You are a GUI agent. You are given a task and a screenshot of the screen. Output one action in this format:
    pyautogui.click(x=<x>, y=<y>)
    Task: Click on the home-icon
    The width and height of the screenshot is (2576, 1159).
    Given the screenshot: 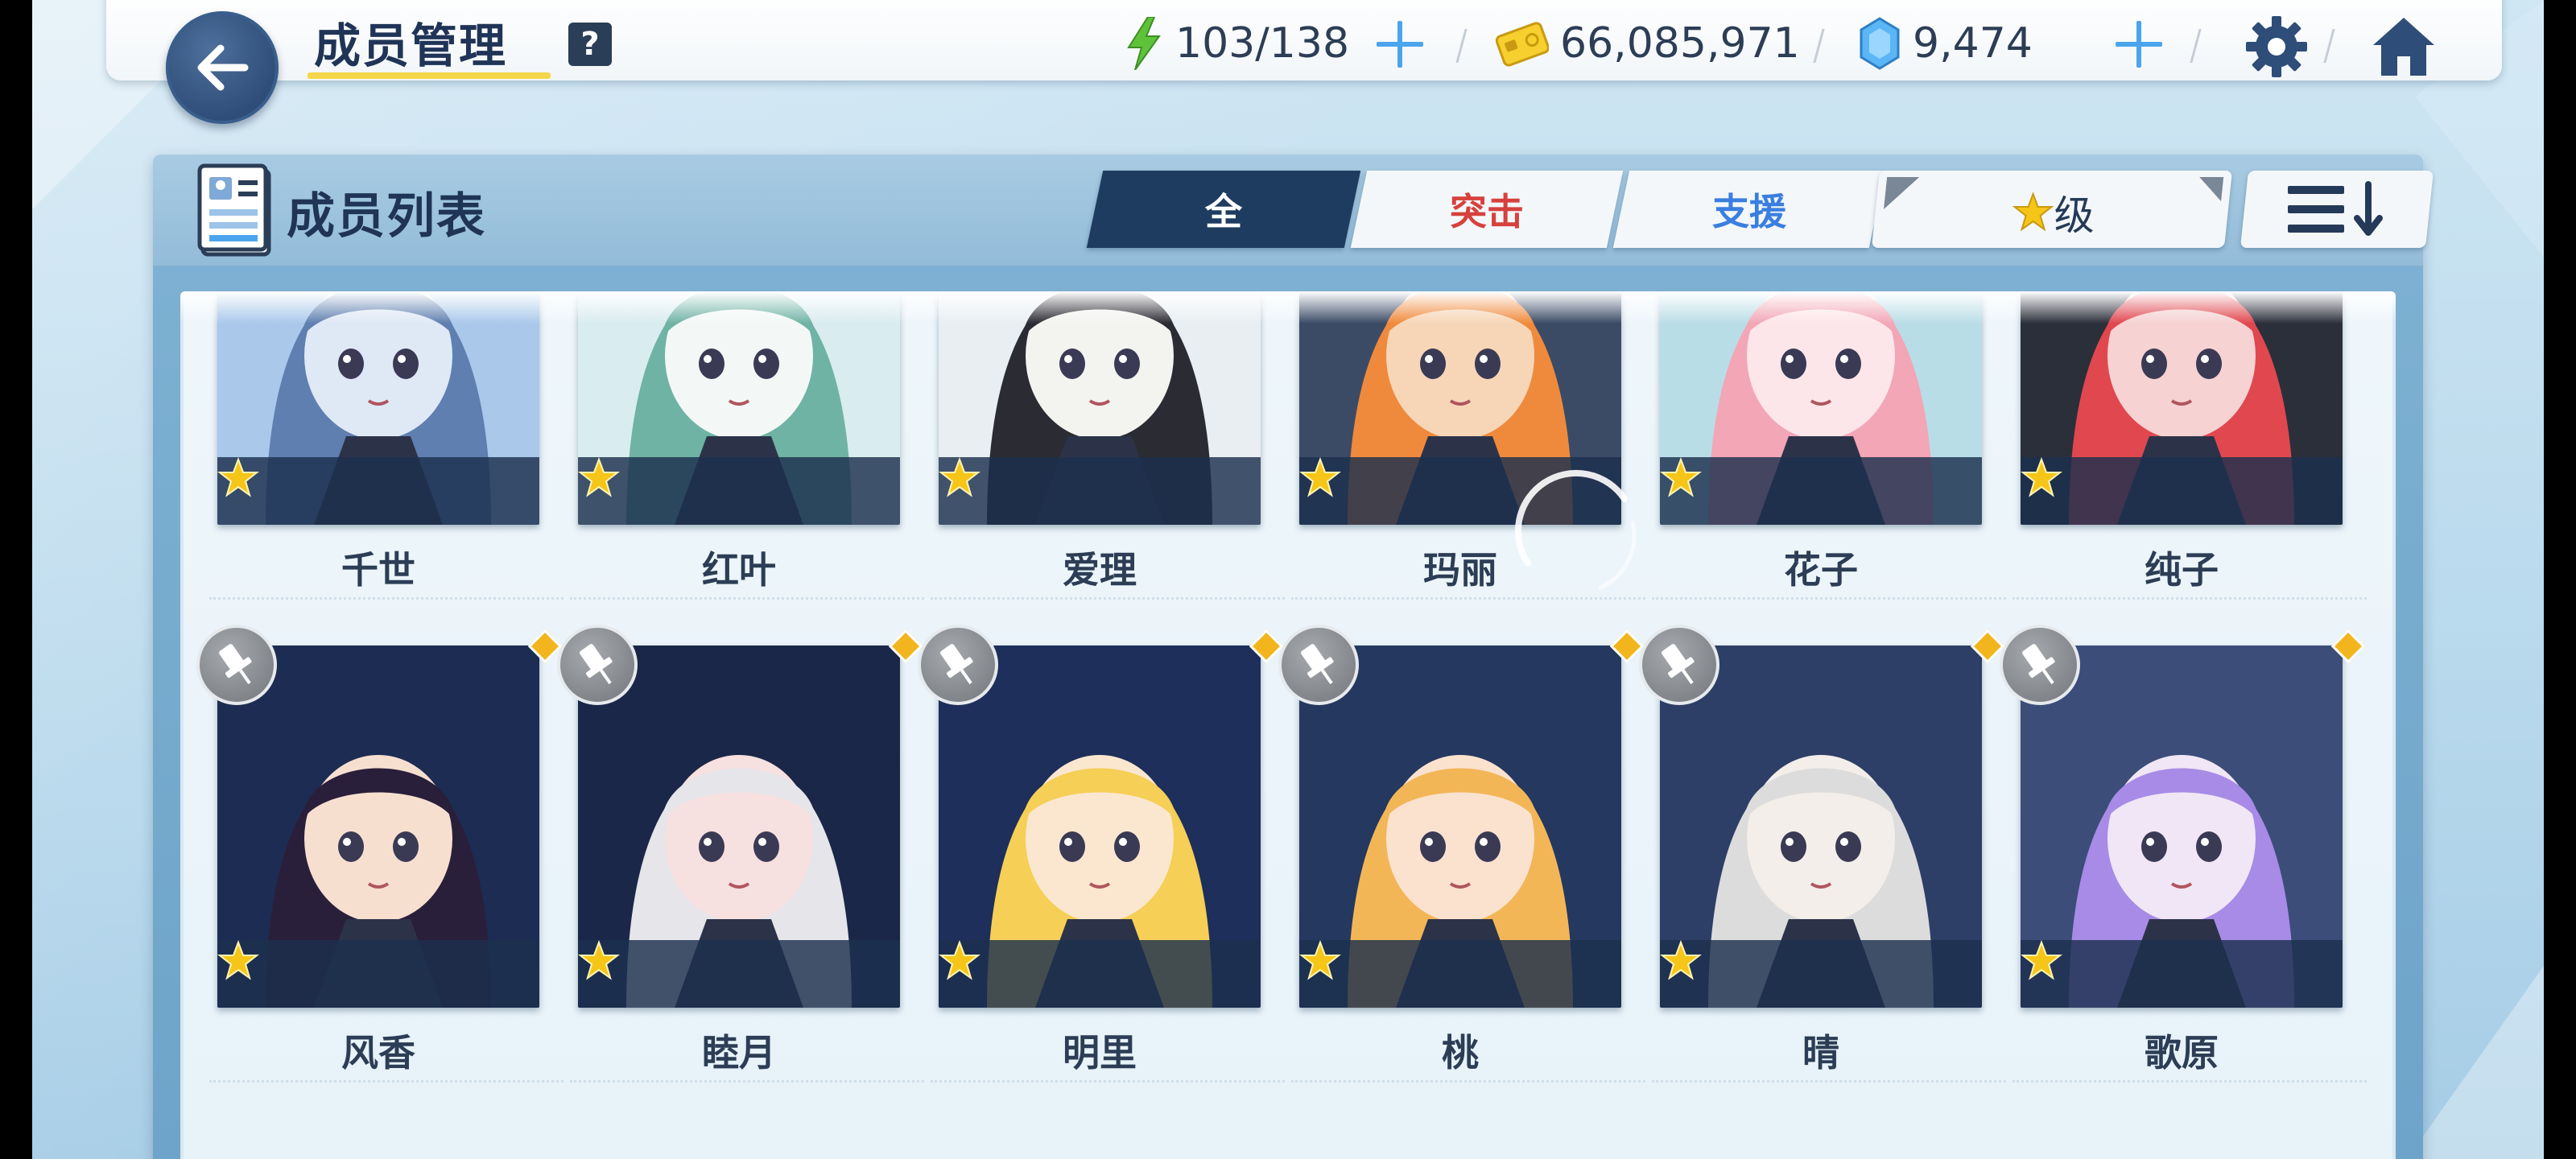 What is the action you would take?
    pyautogui.click(x=2403, y=47)
    